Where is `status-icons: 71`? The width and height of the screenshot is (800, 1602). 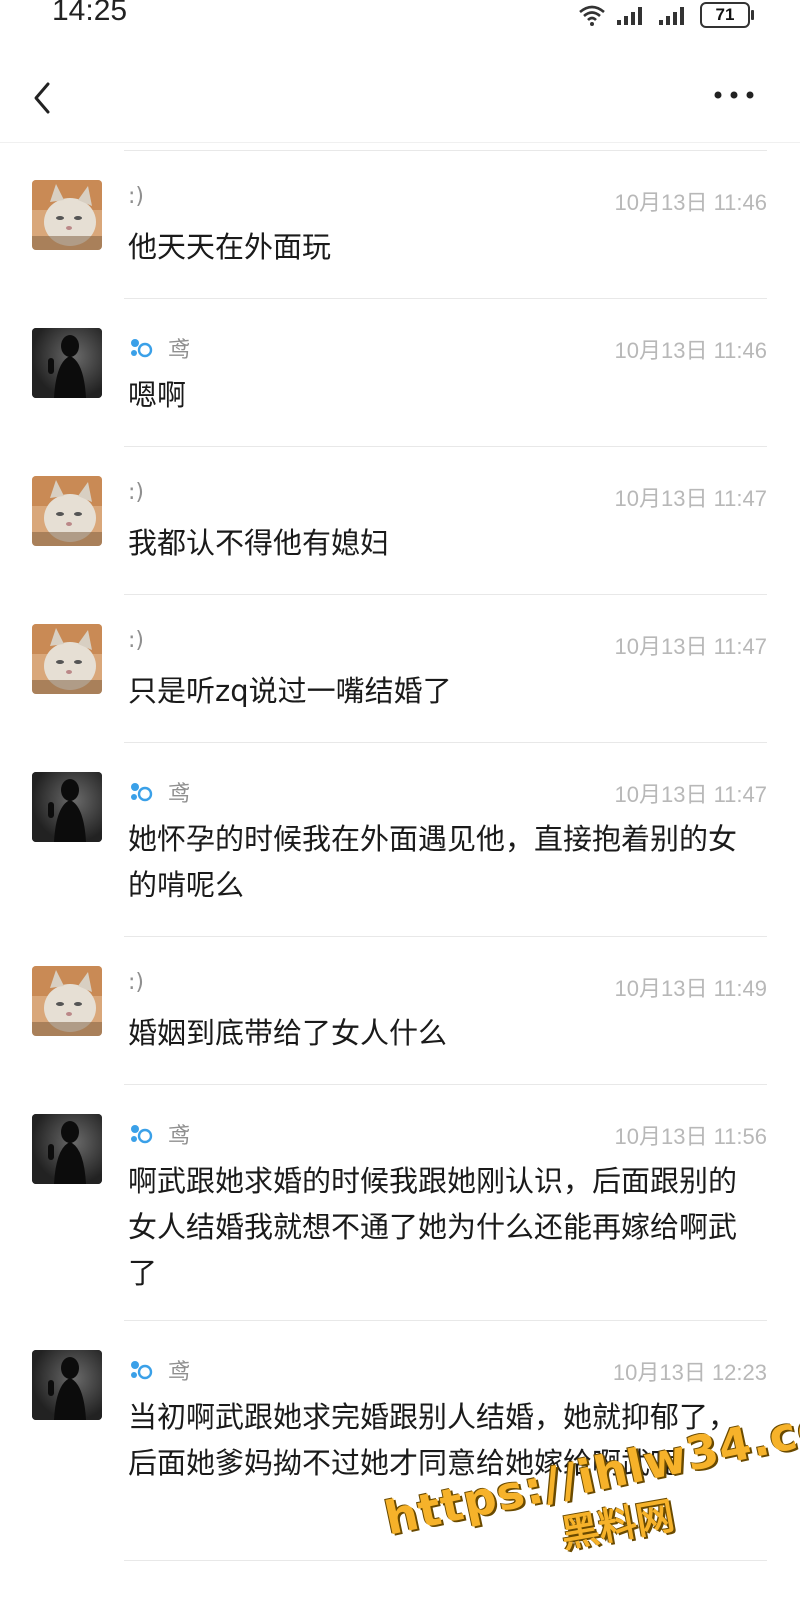
status-icons: 71 is located at coordinates (666, 15).